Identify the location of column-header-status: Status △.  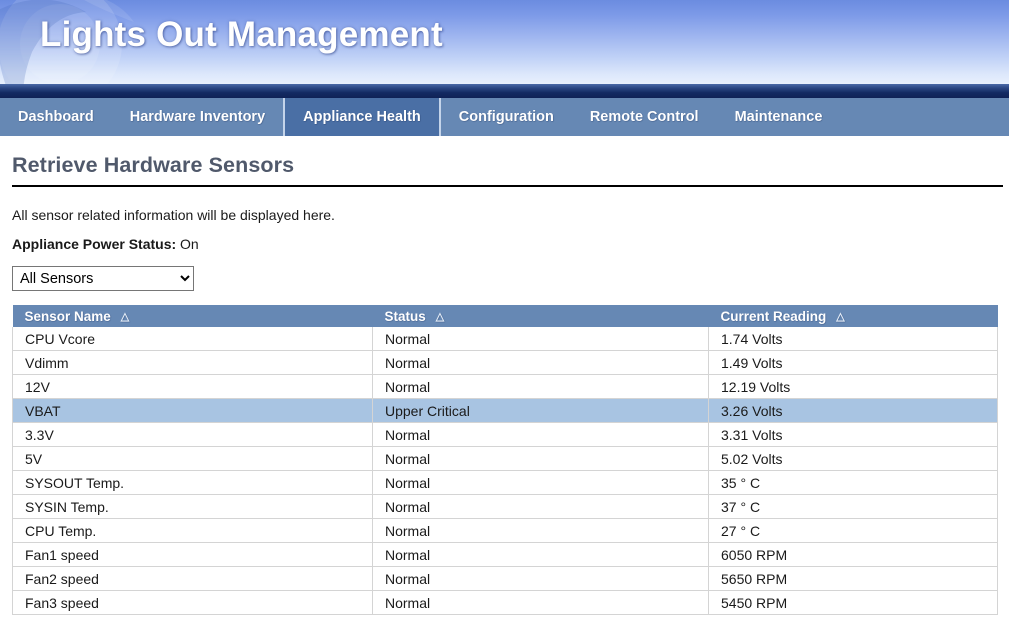
(540, 316).